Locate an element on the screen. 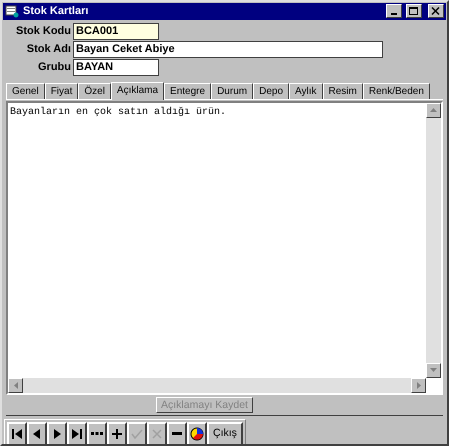  pie-chart-icon is located at coordinates (197, 433).